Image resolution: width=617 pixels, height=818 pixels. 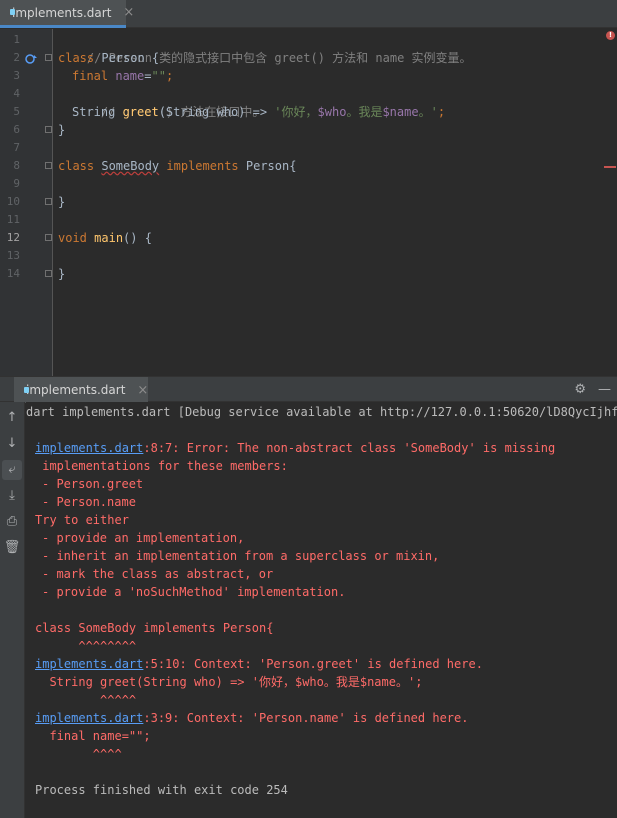 I want to click on line-number: 13, so click(x=13, y=255).